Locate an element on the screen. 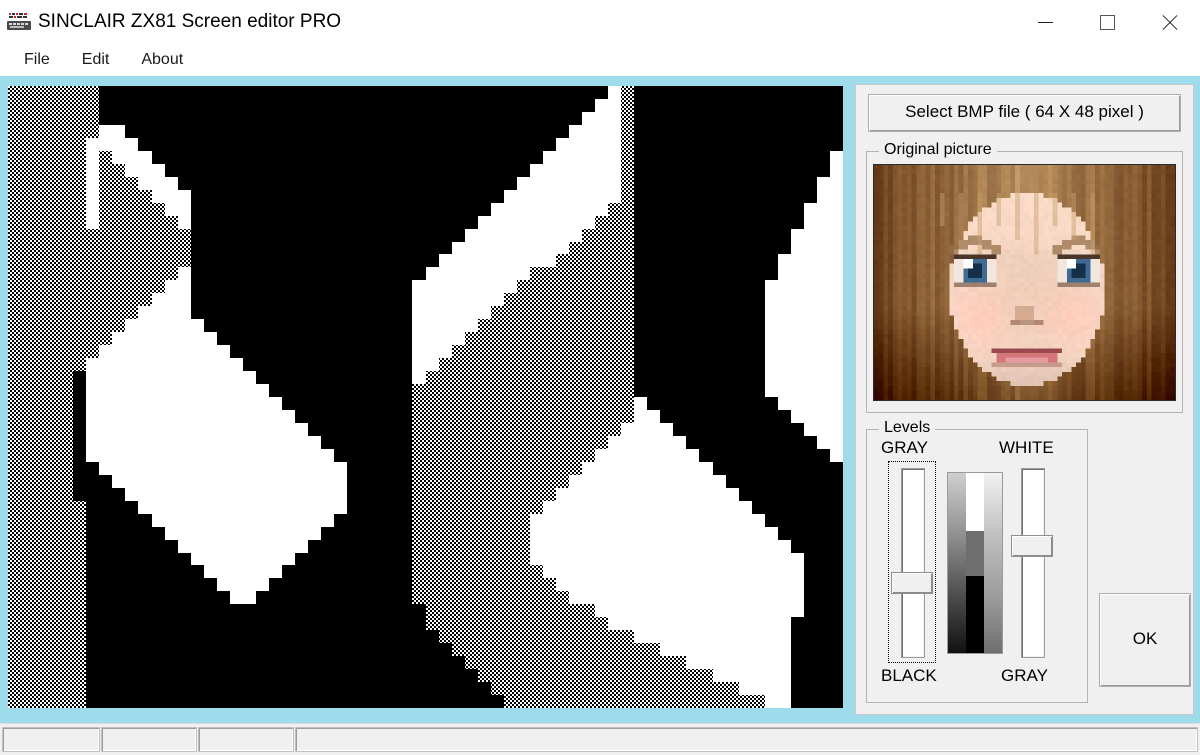 The width and height of the screenshot is (1200, 755). gray-level-slider is located at coordinates (912, 562).